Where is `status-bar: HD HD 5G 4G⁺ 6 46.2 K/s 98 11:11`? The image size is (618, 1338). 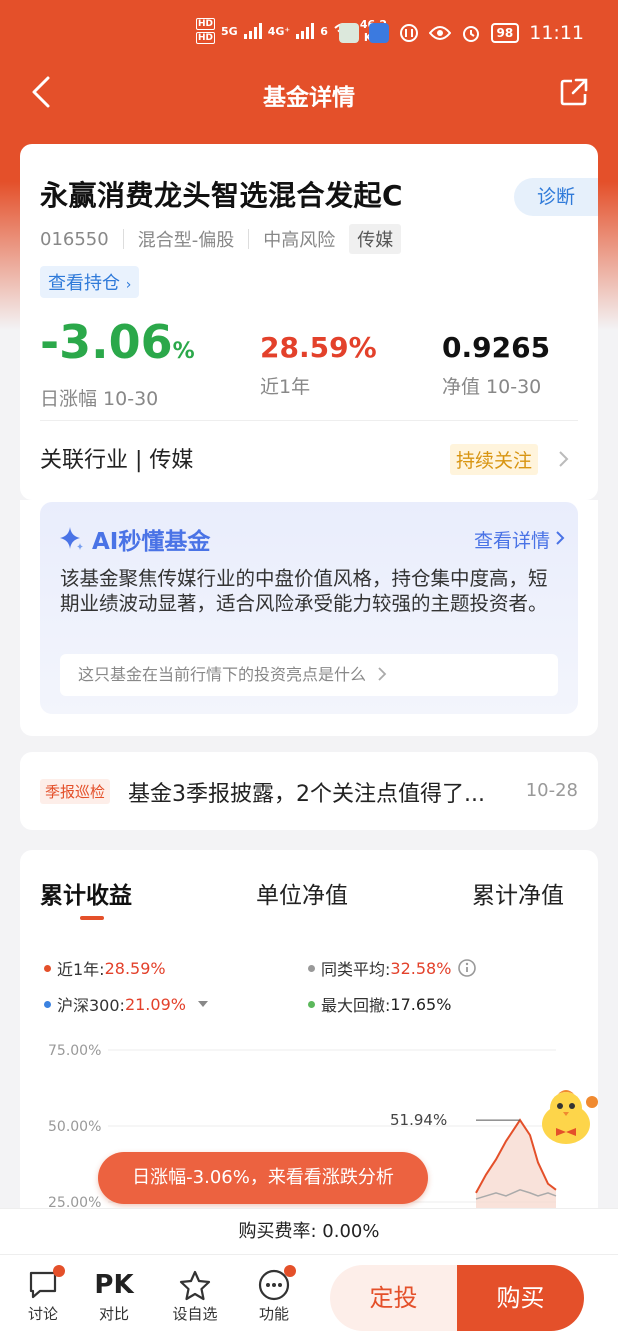
status-bar: HD HD 5G 4G⁺ 6 46.2 K/s 98 11:11 is located at coordinates (309, 34).